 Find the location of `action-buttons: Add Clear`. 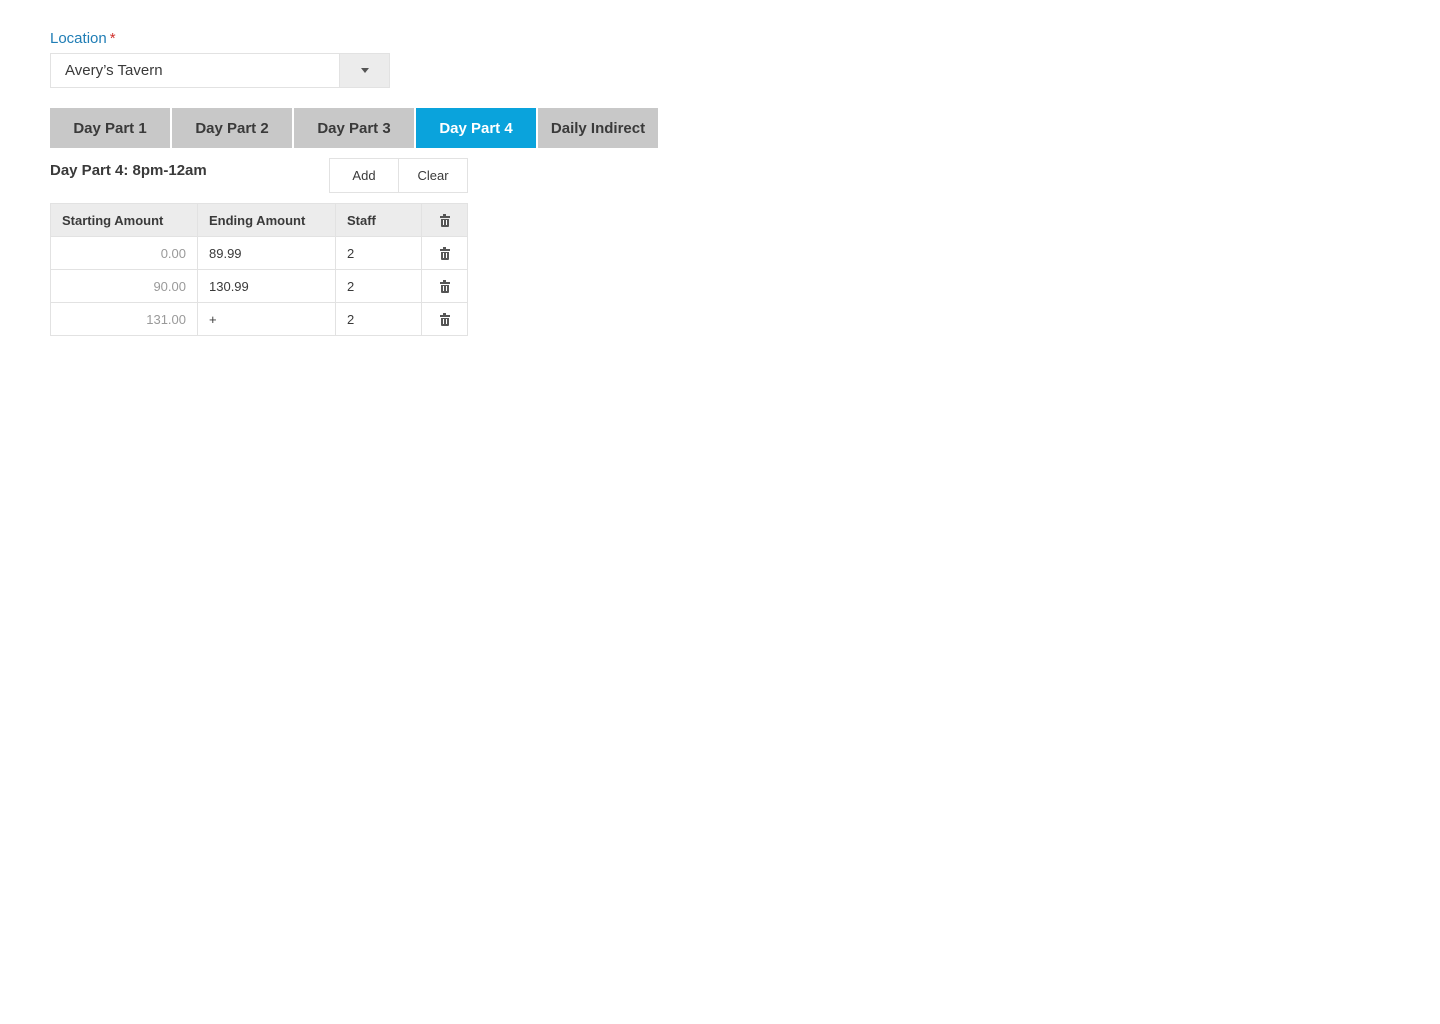

action-buttons: Add Clear is located at coordinates (398, 175).